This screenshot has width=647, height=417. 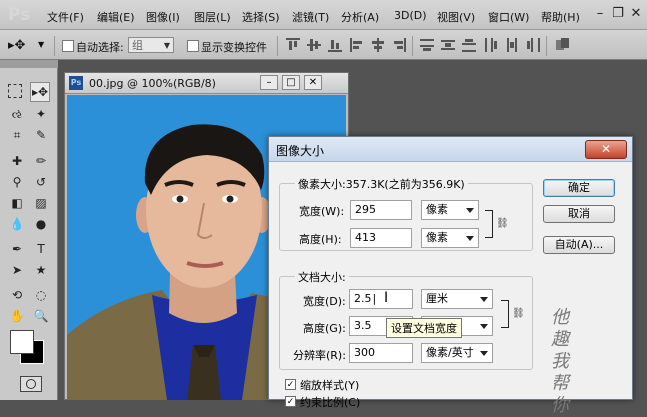 What do you see at coordinates (505, 314) in the screenshot?
I see `doc-link-bracket` at bounding box center [505, 314].